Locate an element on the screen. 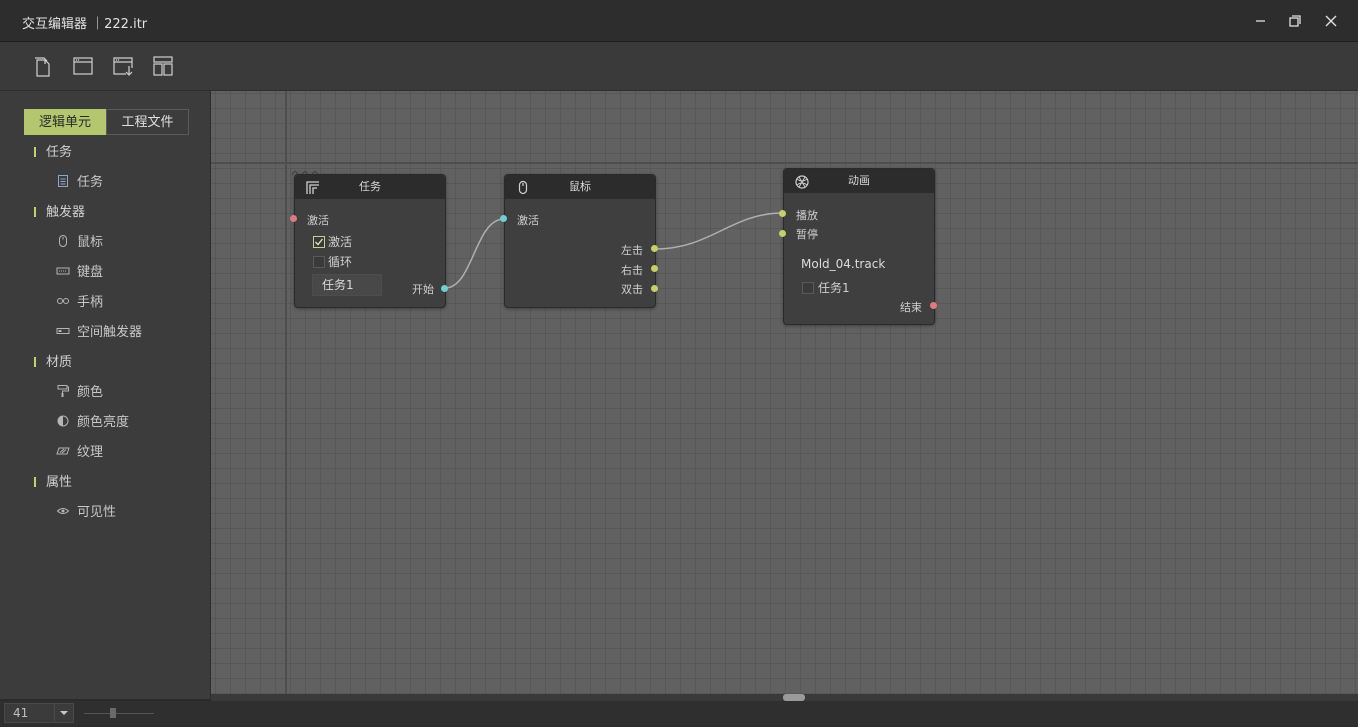 This screenshot has width=1358, height=727. mouse-input-port is located at coordinates (503, 218).